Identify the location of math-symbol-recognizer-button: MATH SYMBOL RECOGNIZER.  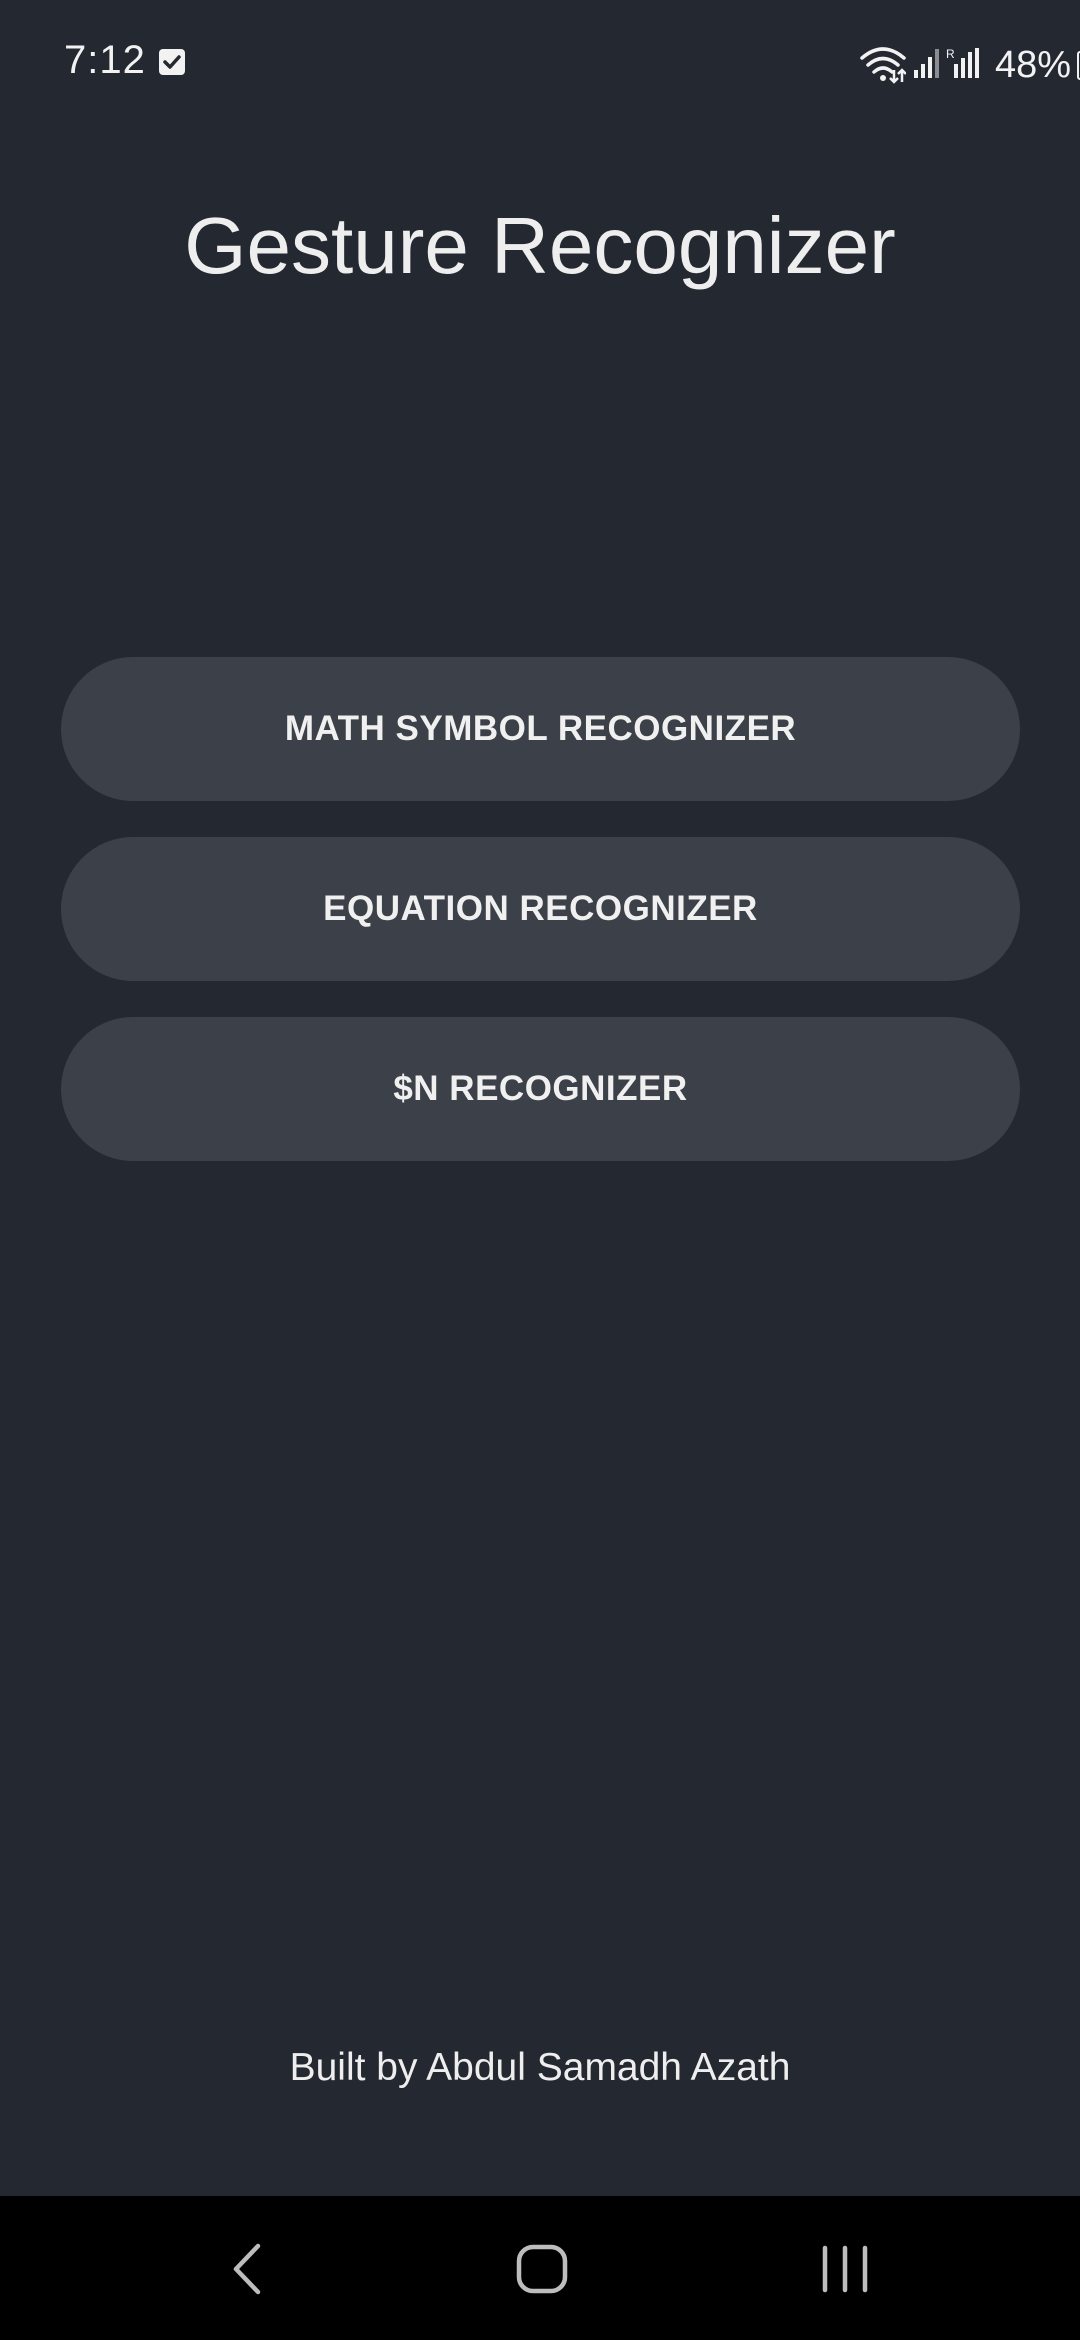
(540, 729).